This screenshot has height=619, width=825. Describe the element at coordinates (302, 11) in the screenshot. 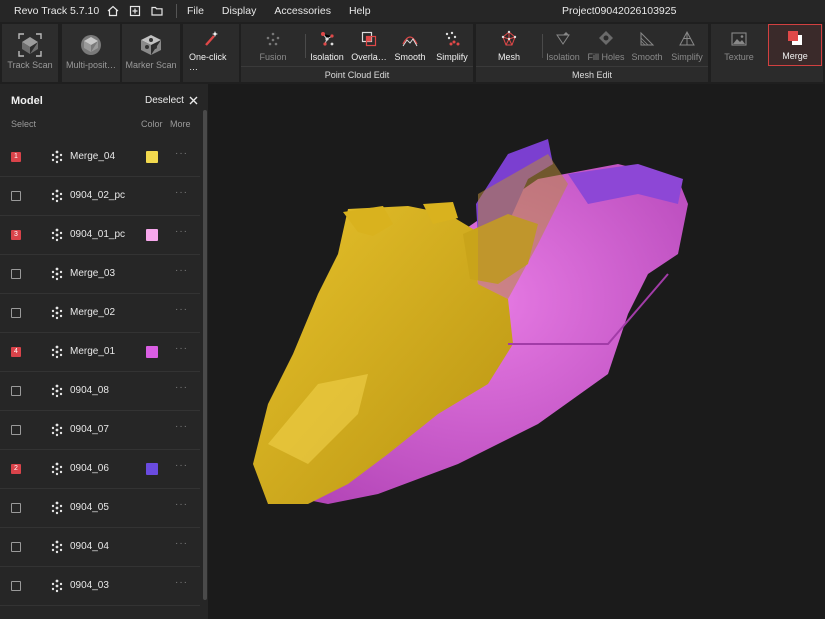

I see `menu-accessories: Accessories` at that location.